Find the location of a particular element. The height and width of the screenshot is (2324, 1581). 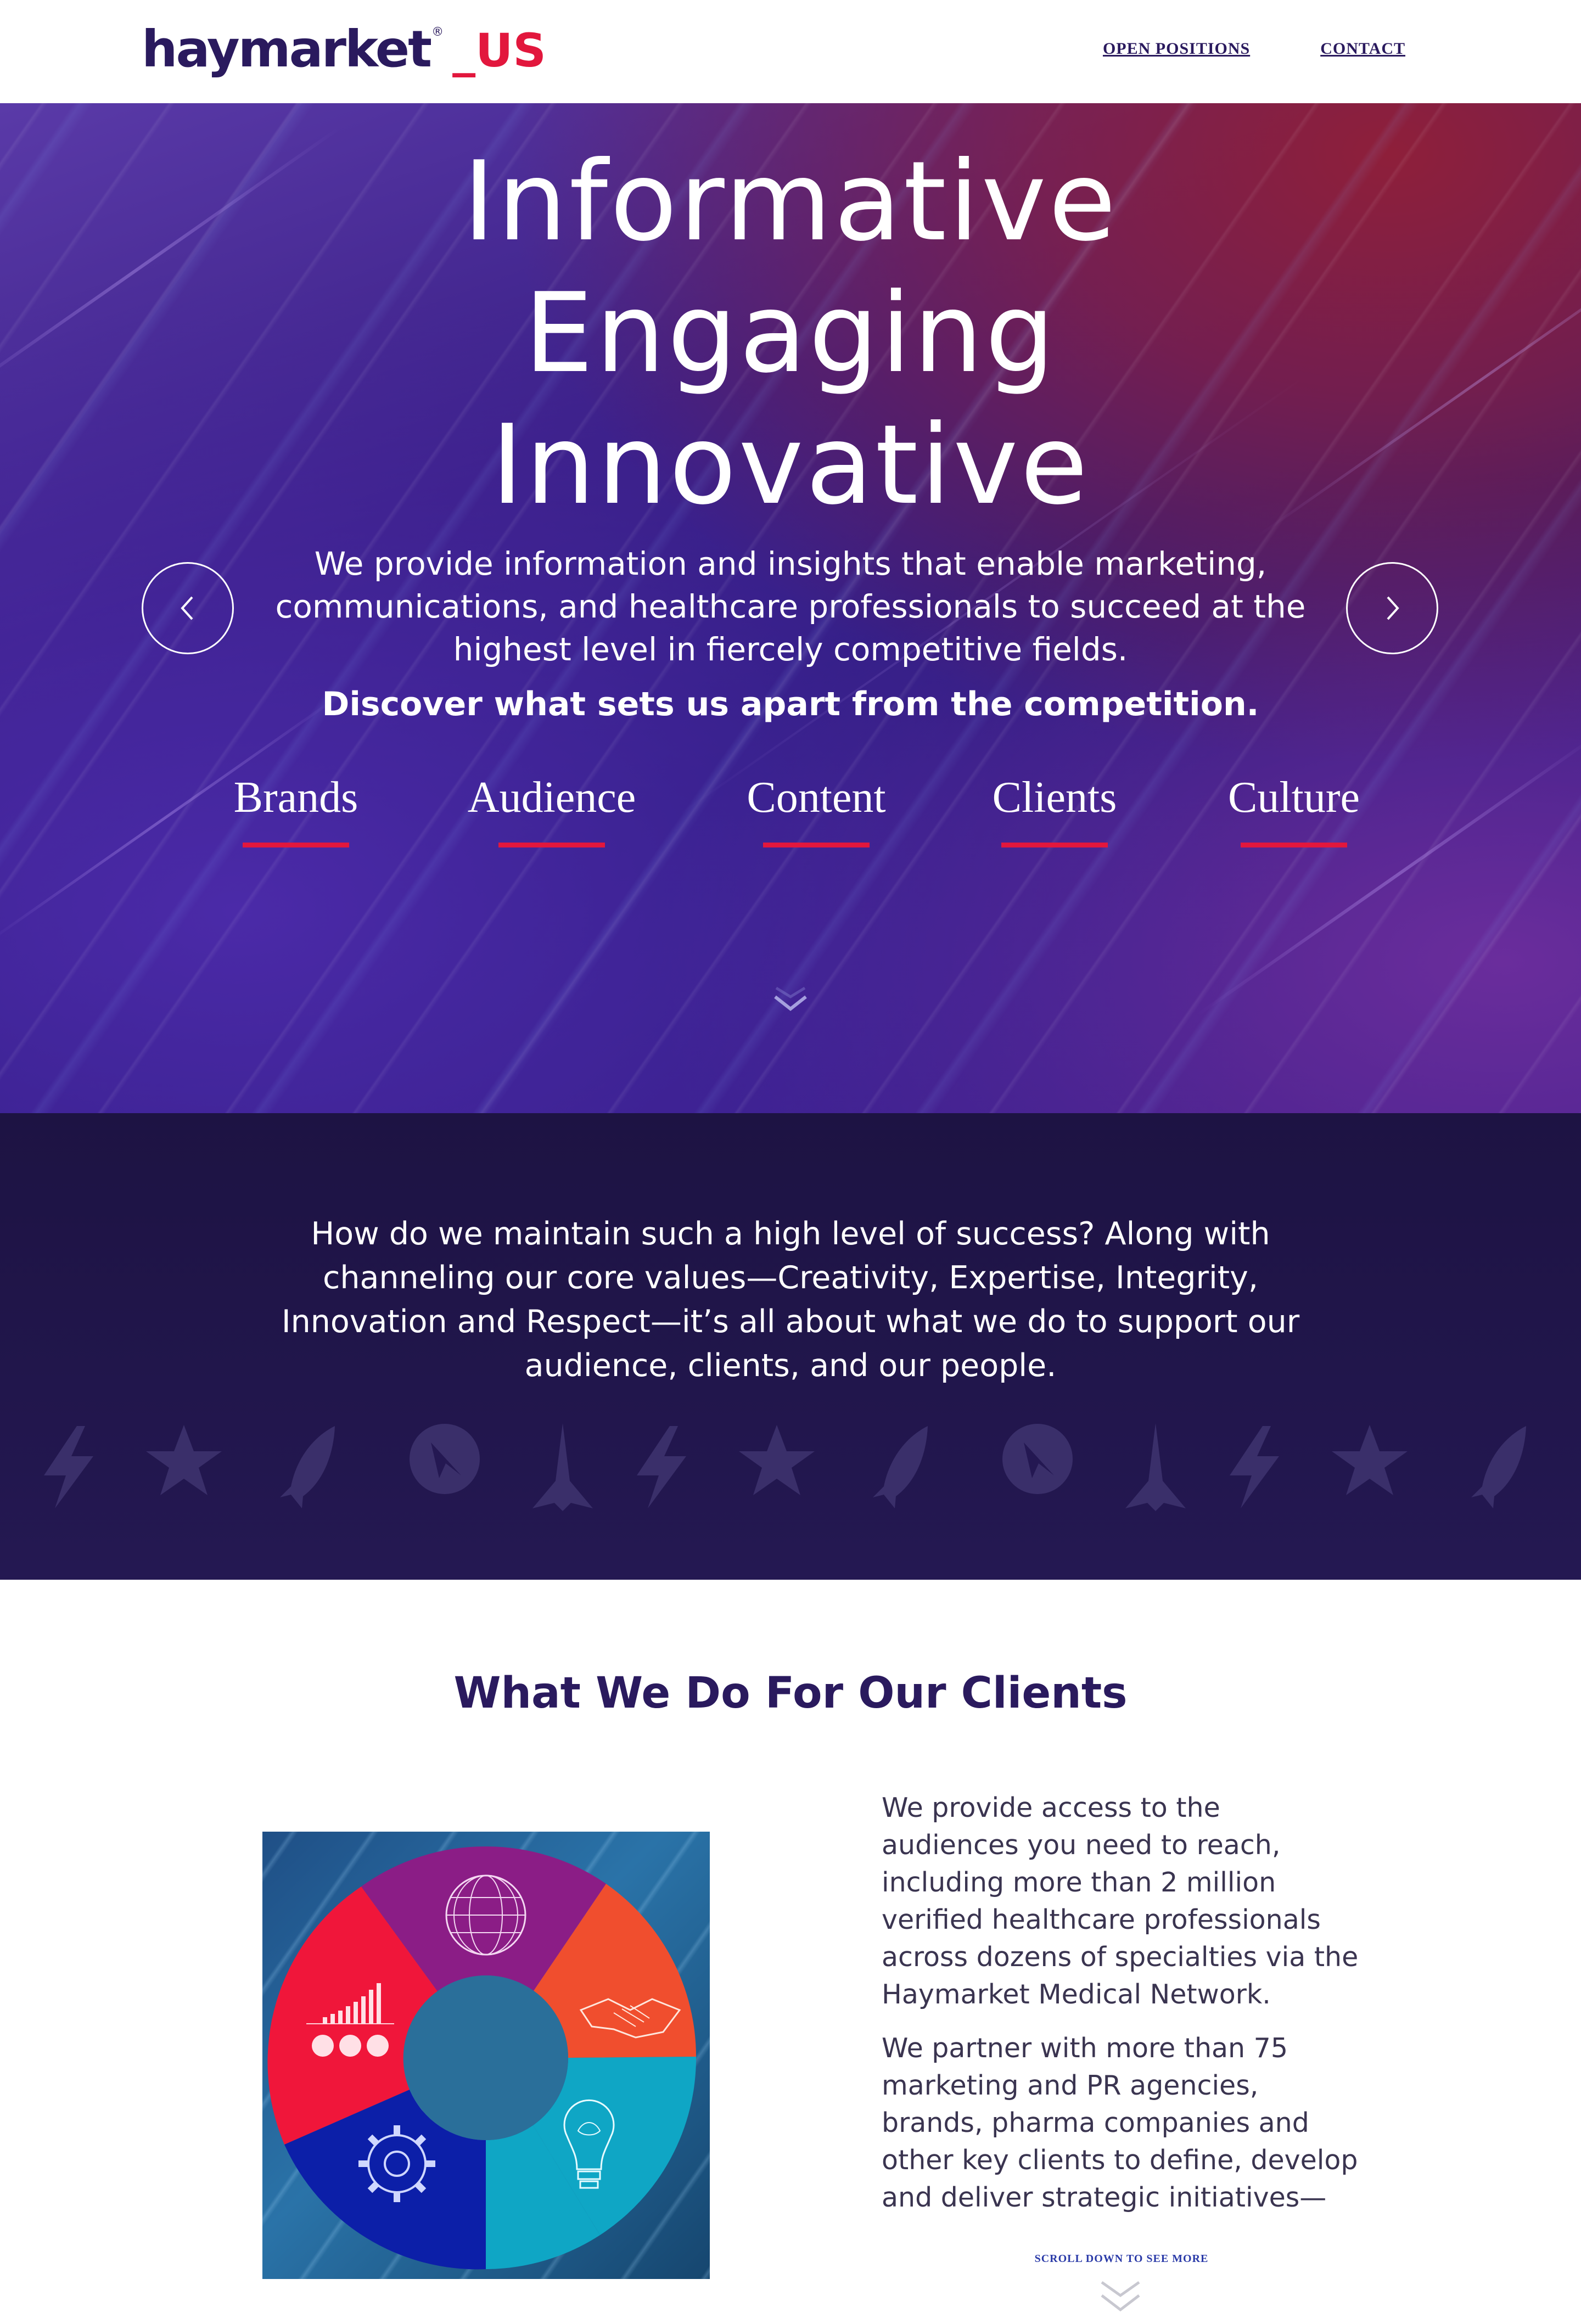

values-icon-row is located at coordinates (790, 1476).